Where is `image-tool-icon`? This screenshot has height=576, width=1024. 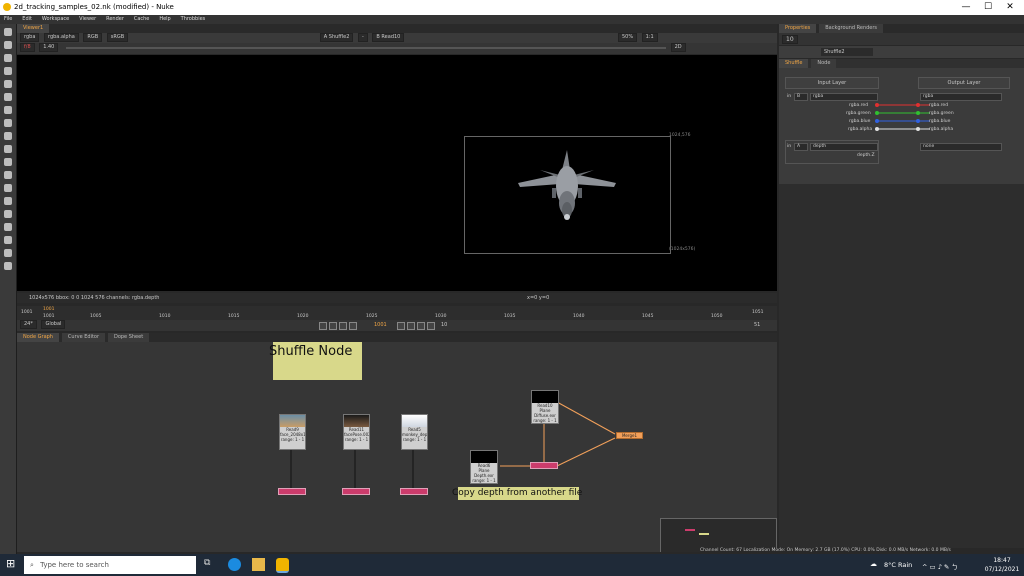
image-tool-icon is located at coordinates (8, 32).